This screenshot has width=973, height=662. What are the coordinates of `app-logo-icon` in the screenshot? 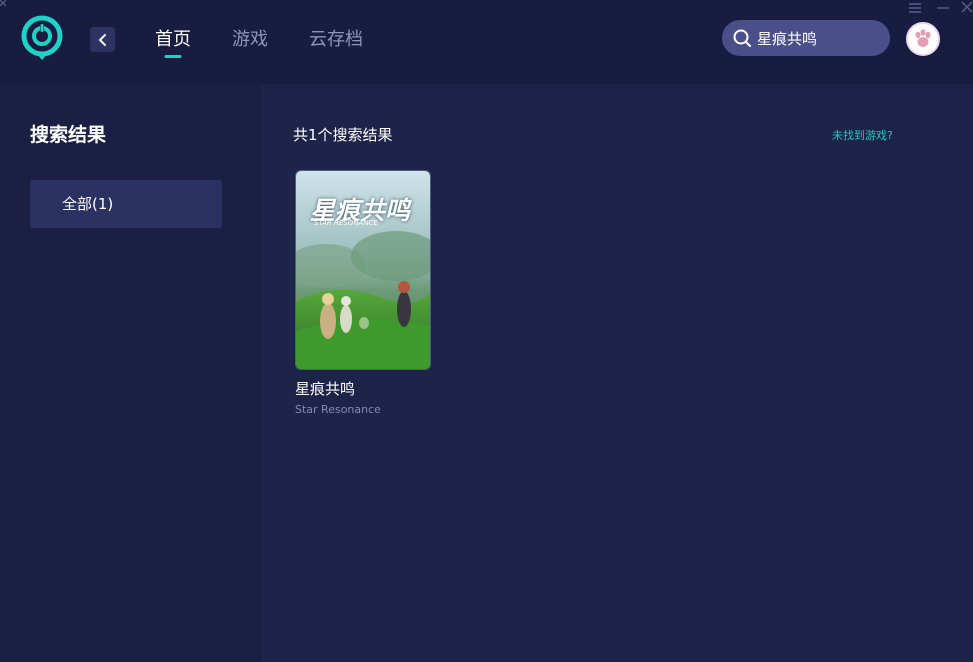 It's located at (42, 37).